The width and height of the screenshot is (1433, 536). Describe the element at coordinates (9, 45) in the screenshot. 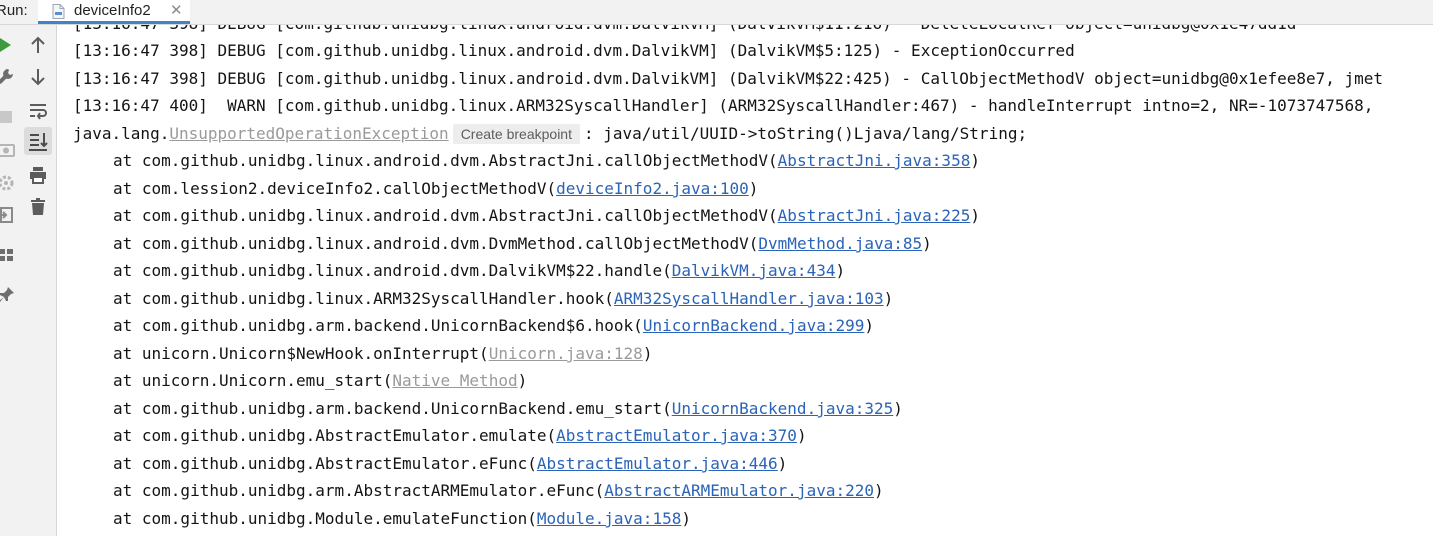

I see `run-icon` at that location.